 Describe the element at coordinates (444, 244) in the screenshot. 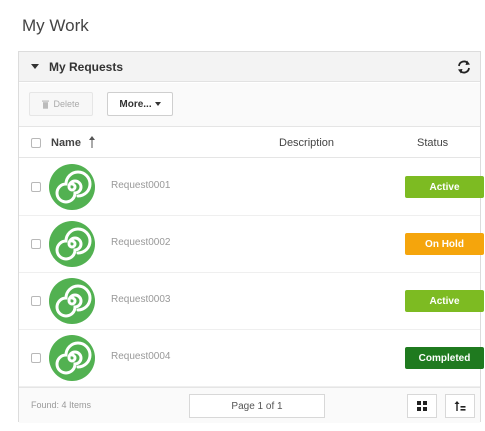

I see `status-badge: On Hold` at that location.